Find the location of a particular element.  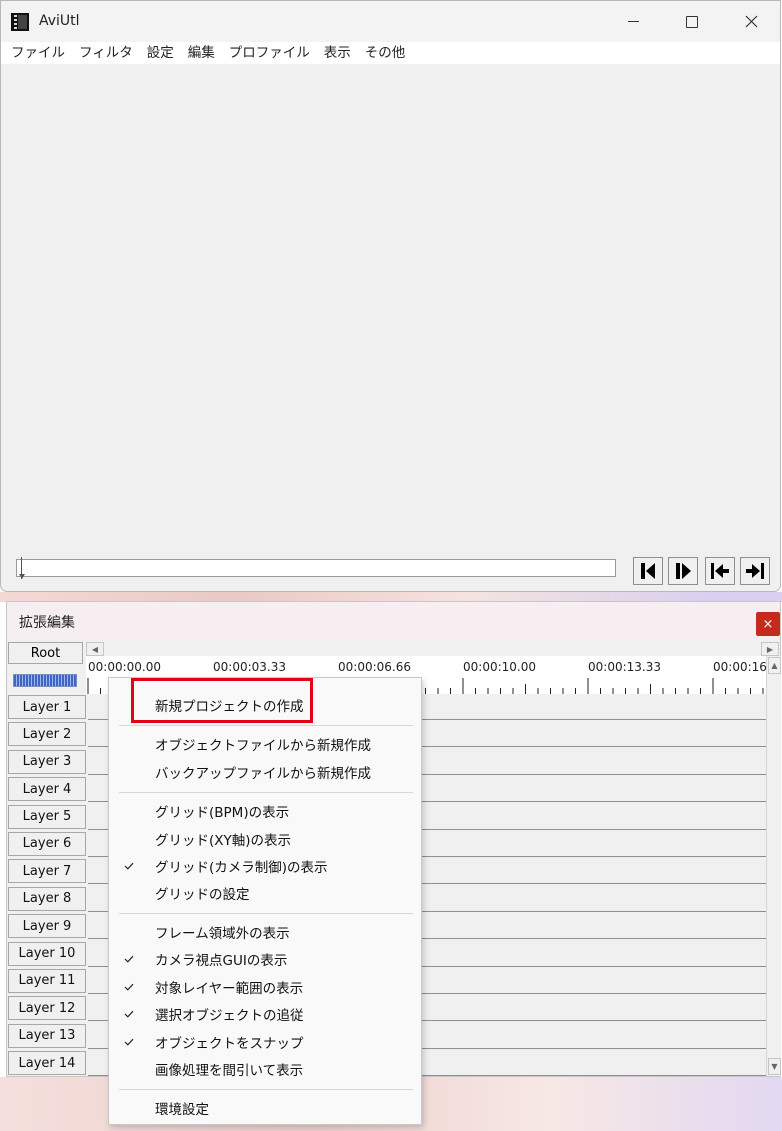

next-frame-button is located at coordinates (683, 571).